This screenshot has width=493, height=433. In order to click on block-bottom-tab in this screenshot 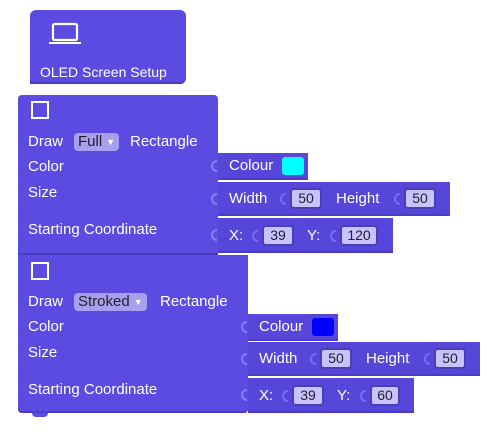, I will do `click(40, 415)`.